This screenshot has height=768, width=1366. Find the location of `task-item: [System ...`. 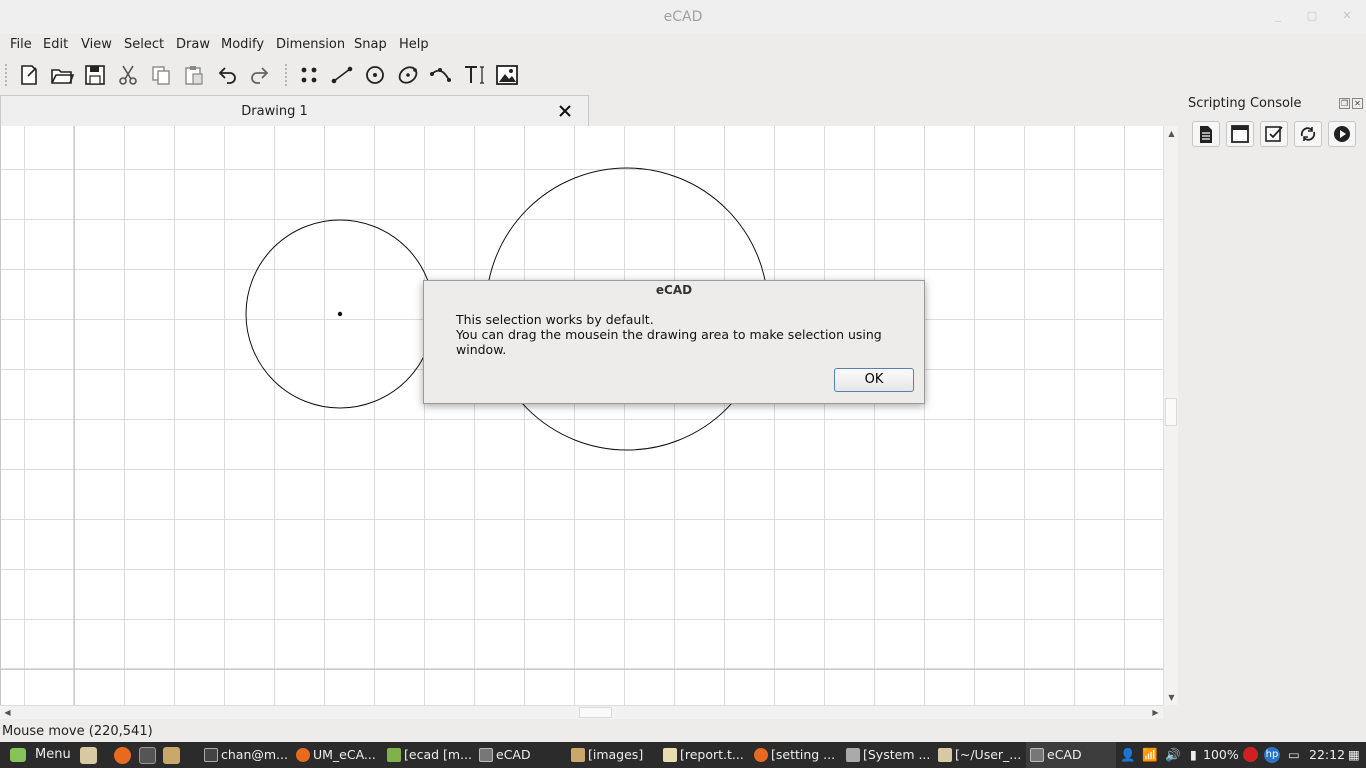

task-item: [System ... is located at coordinates (887, 755).